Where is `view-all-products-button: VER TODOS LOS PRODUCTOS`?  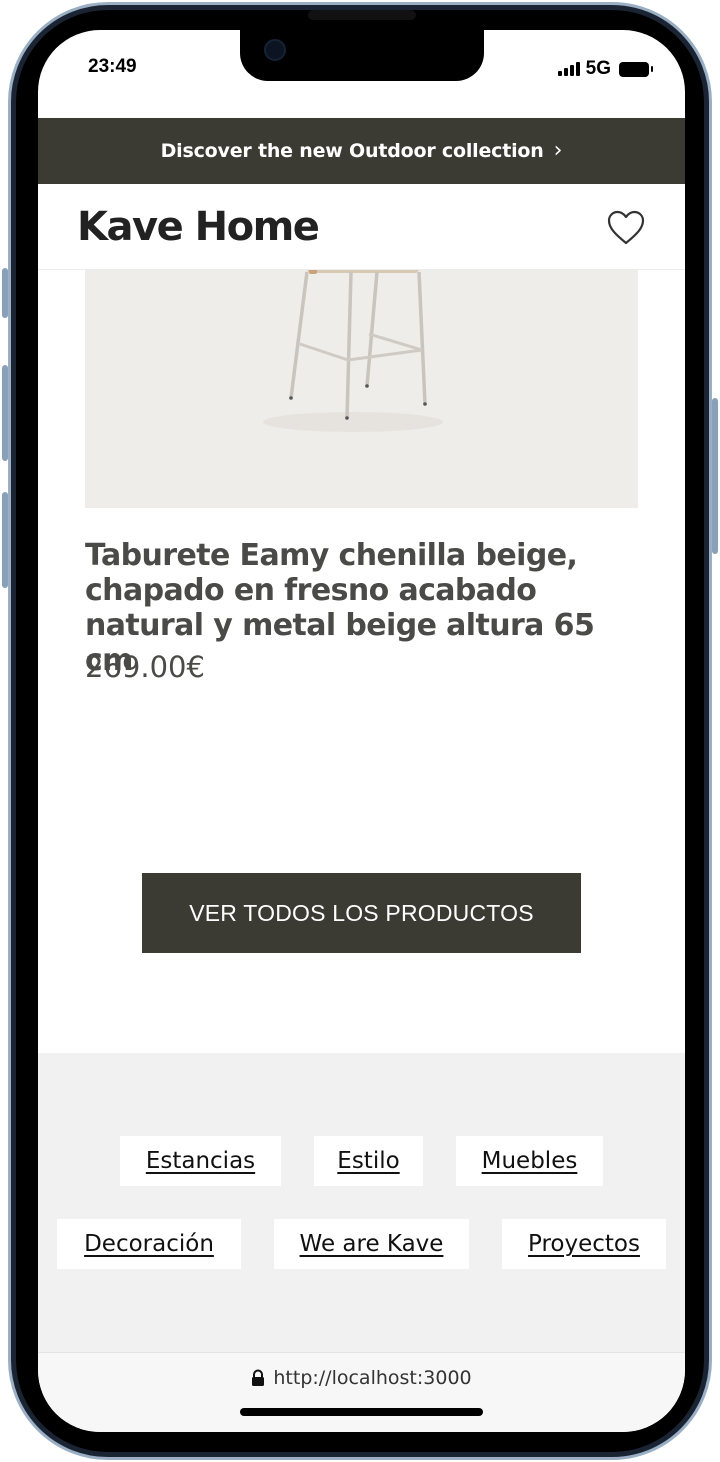 view-all-products-button: VER TODOS LOS PRODUCTOS is located at coordinates (361, 913).